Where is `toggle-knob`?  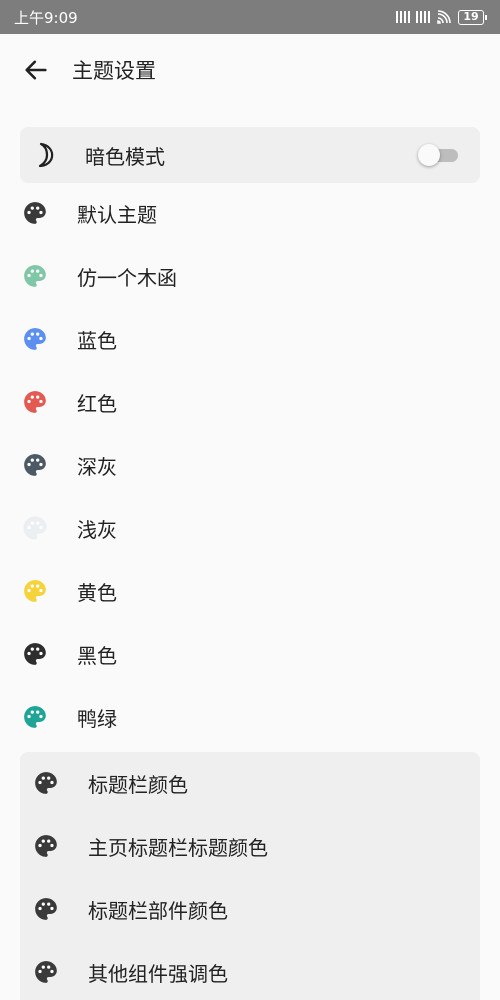 toggle-knob is located at coordinates (429, 155).